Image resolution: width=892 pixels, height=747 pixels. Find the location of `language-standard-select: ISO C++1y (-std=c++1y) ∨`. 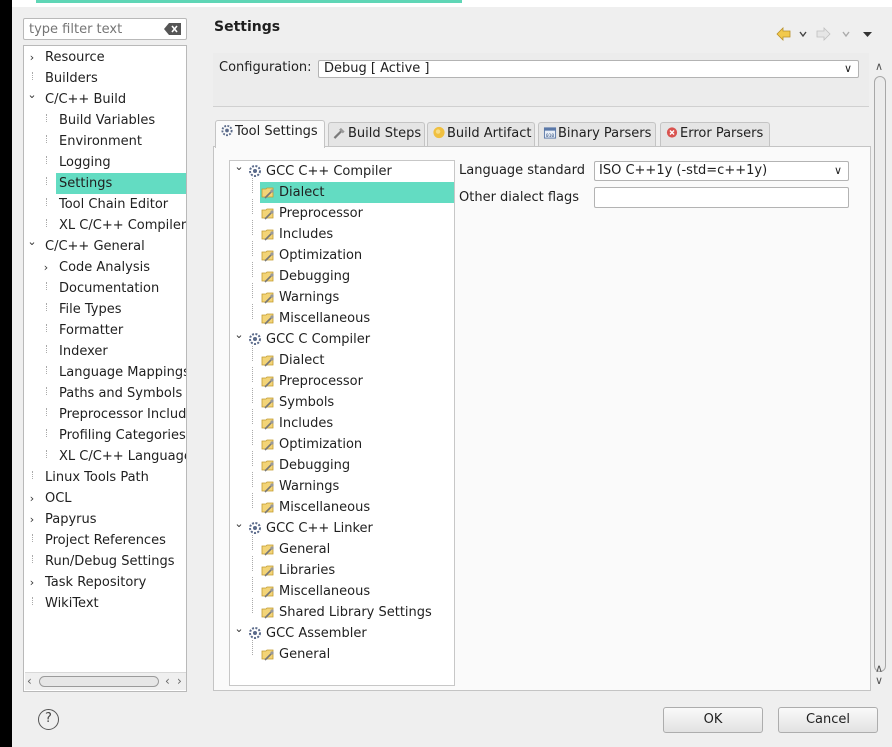

language-standard-select: ISO C++1y (-std=c++1y) ∨ is located at coordinates (721, 171).